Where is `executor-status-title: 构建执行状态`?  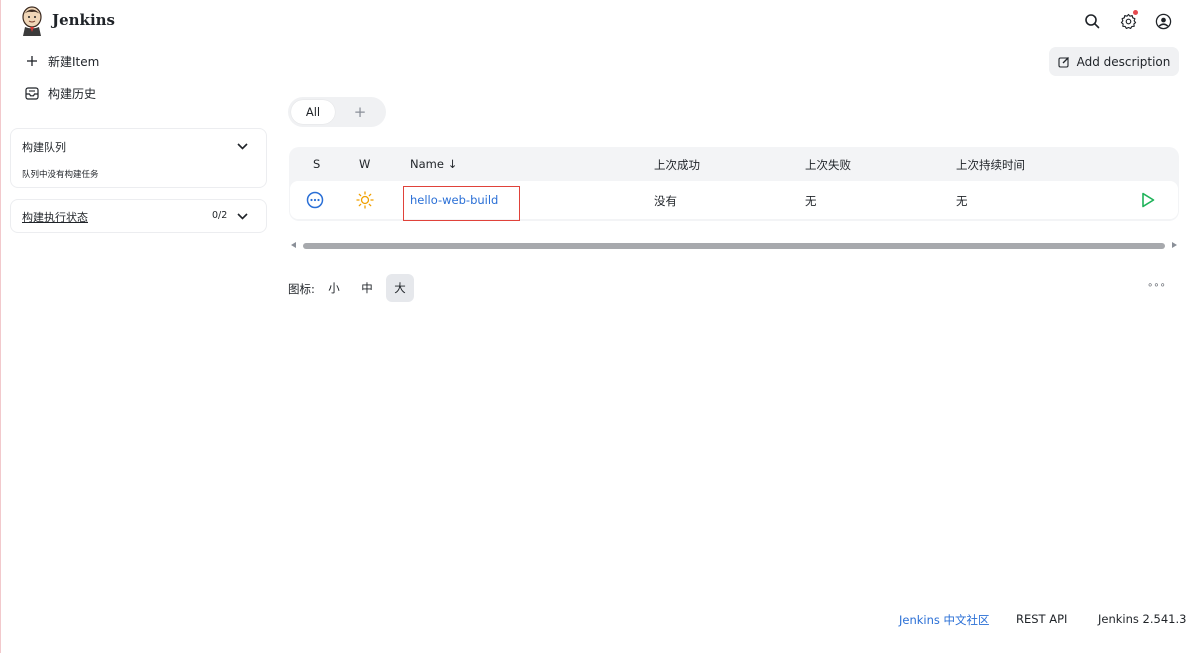 executor-status-title: 构建执行状态 is located at coordinates (55, 217).